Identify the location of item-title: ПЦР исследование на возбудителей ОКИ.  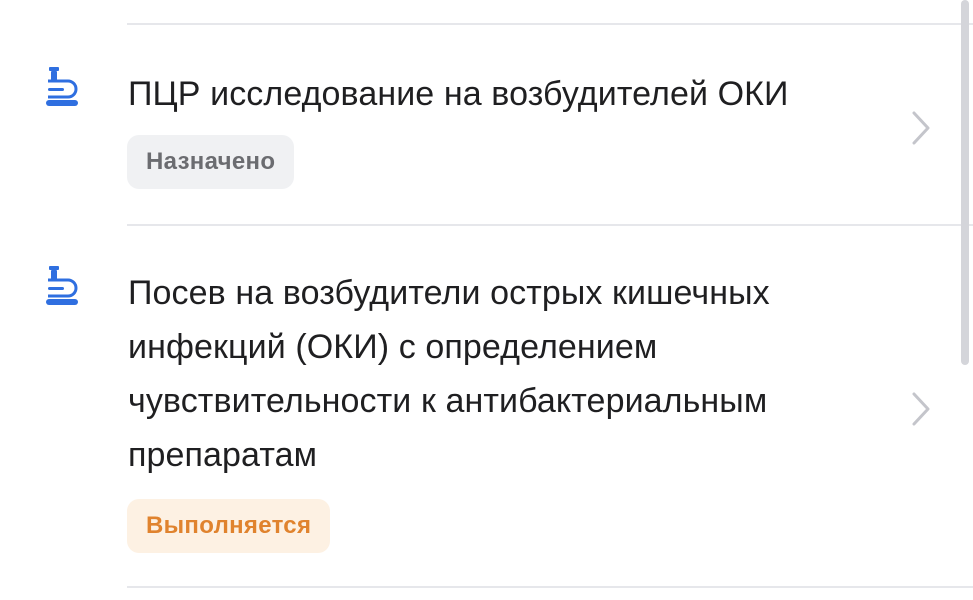
(458, 94).